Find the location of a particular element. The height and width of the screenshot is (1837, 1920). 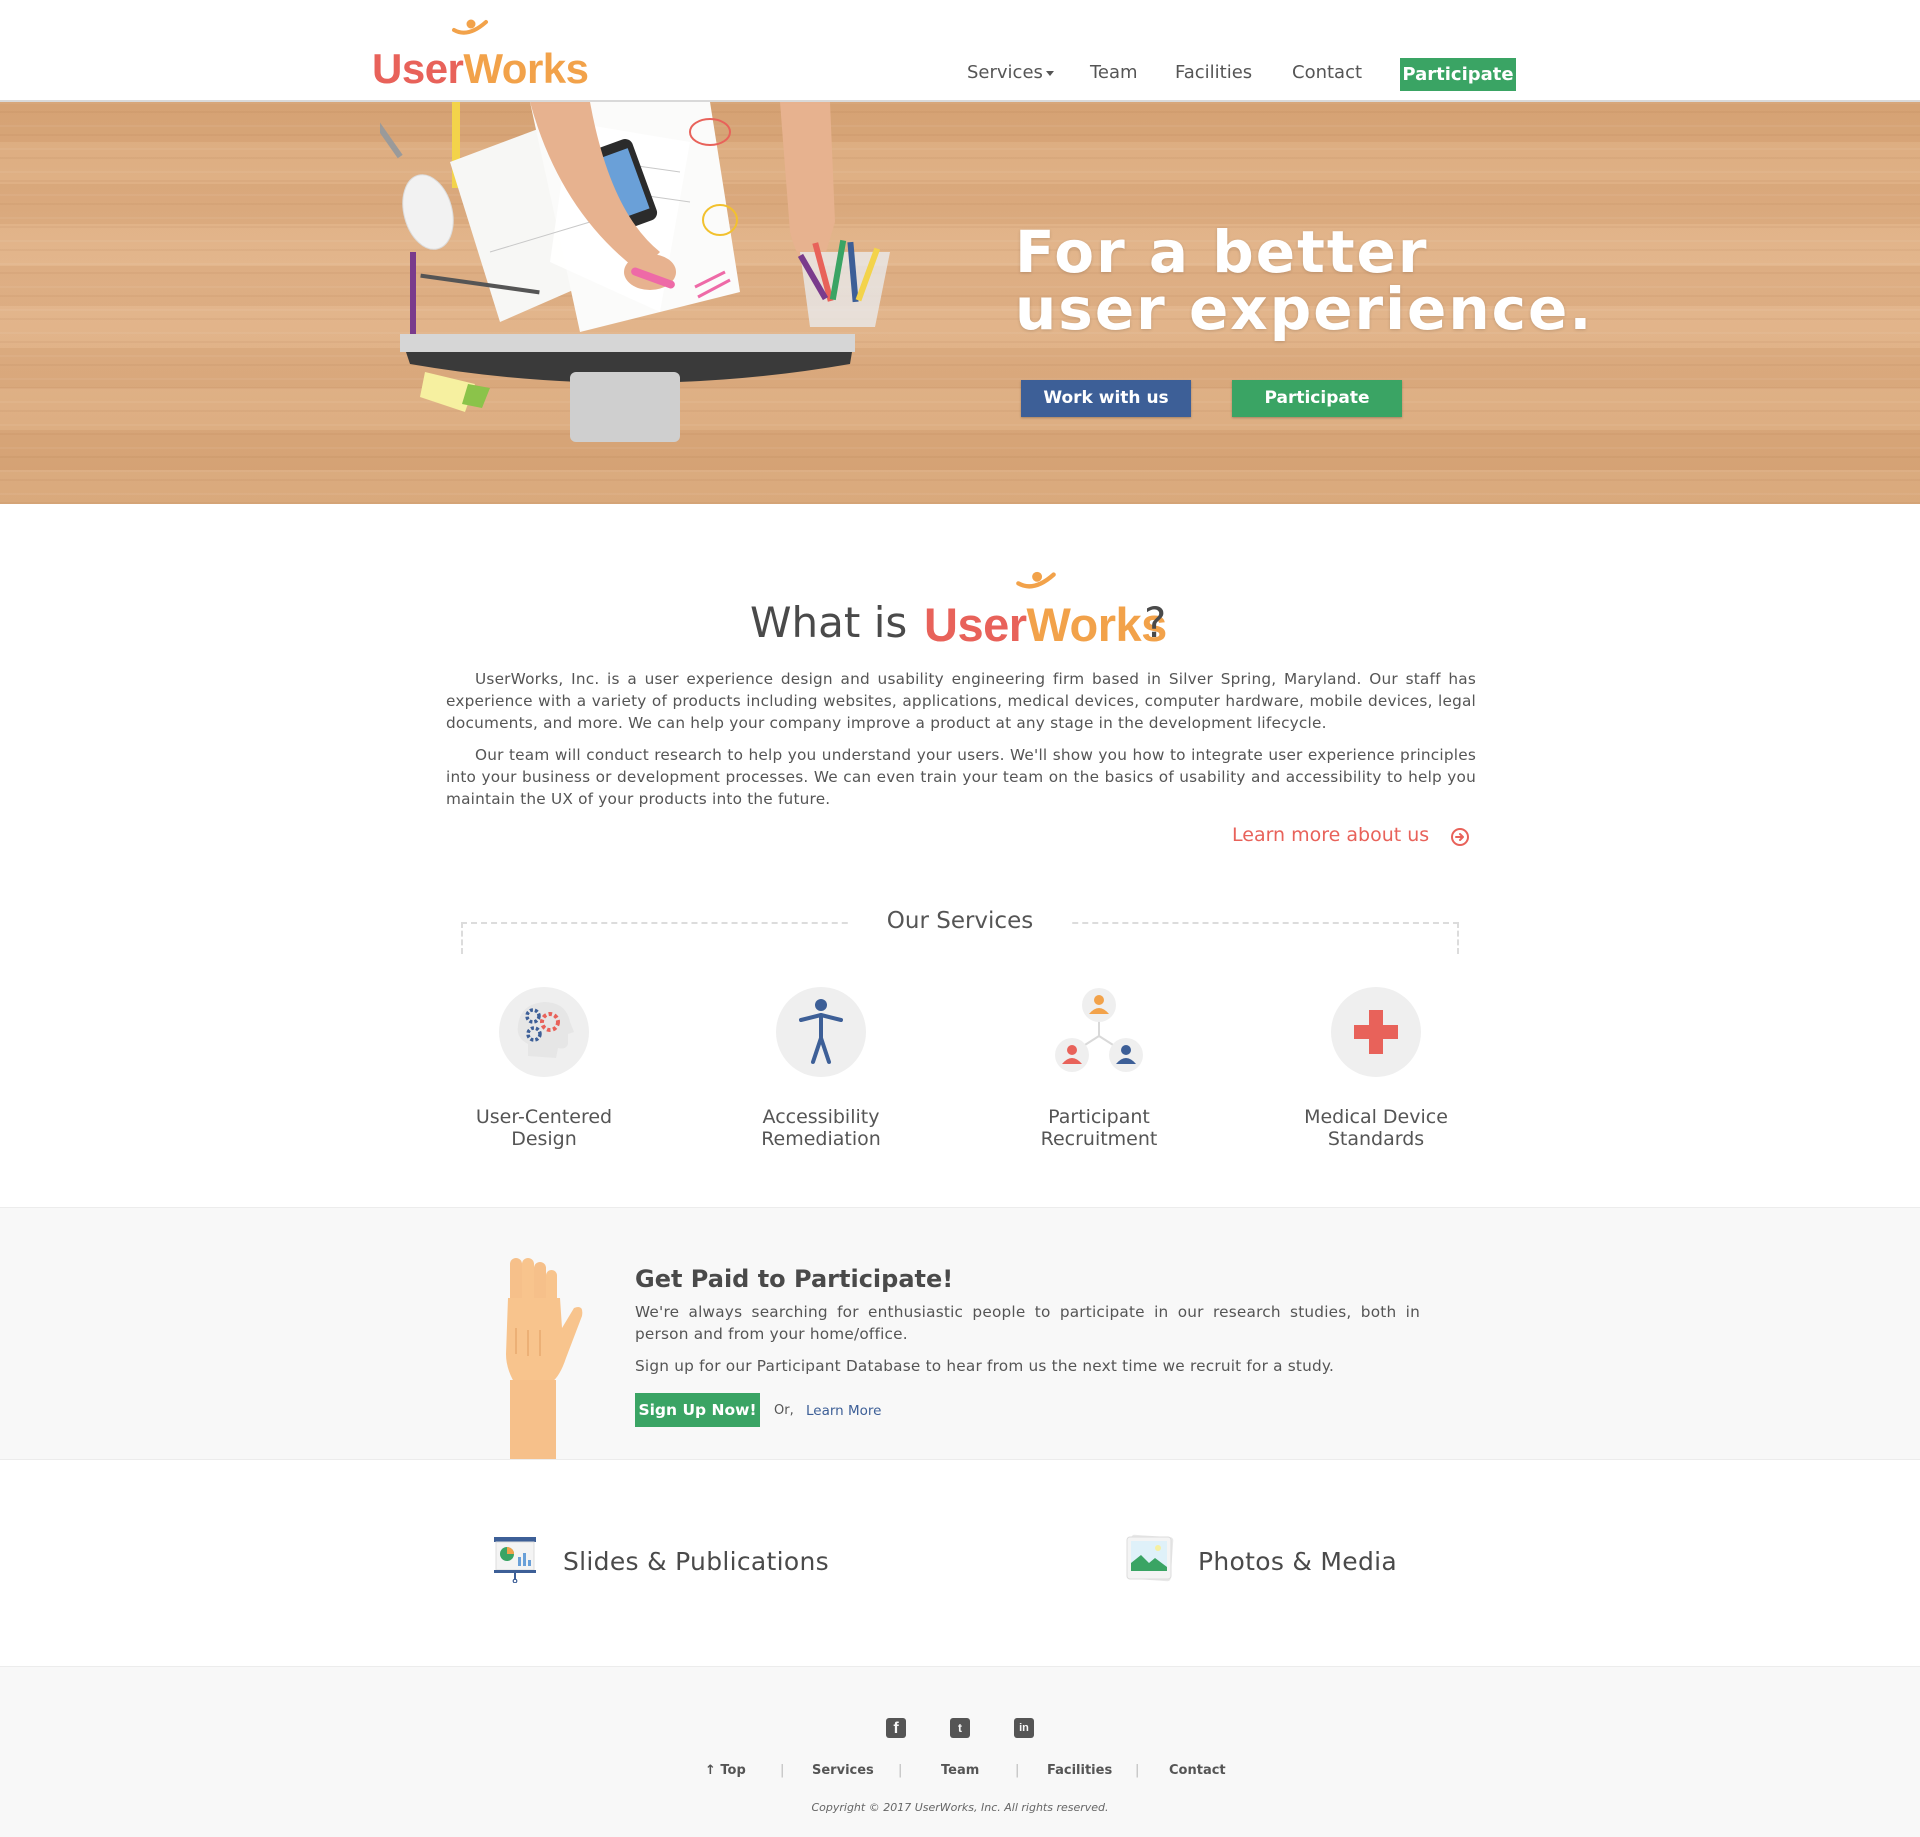

photo-gallery-icon is located at coordinates (1150, 1558).